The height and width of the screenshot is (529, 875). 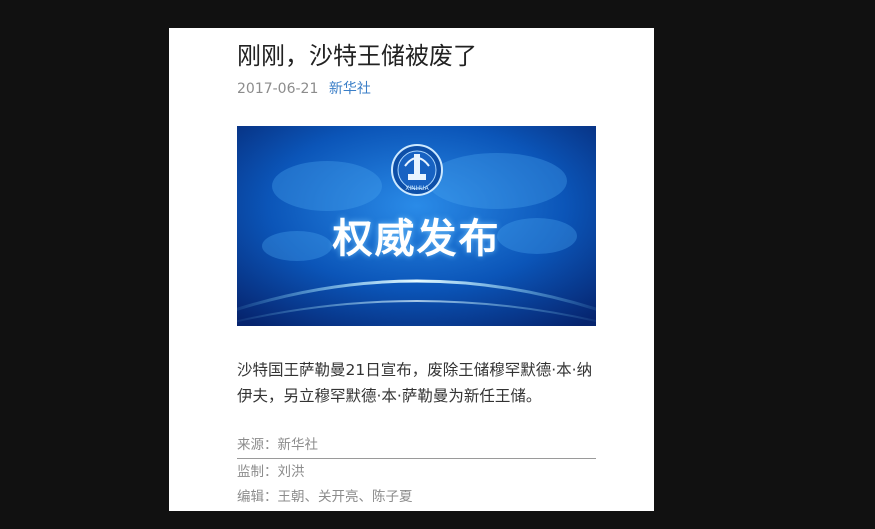 I want to click on article-meta: 2017-06-21 新华社, so click(x=304, y=89).